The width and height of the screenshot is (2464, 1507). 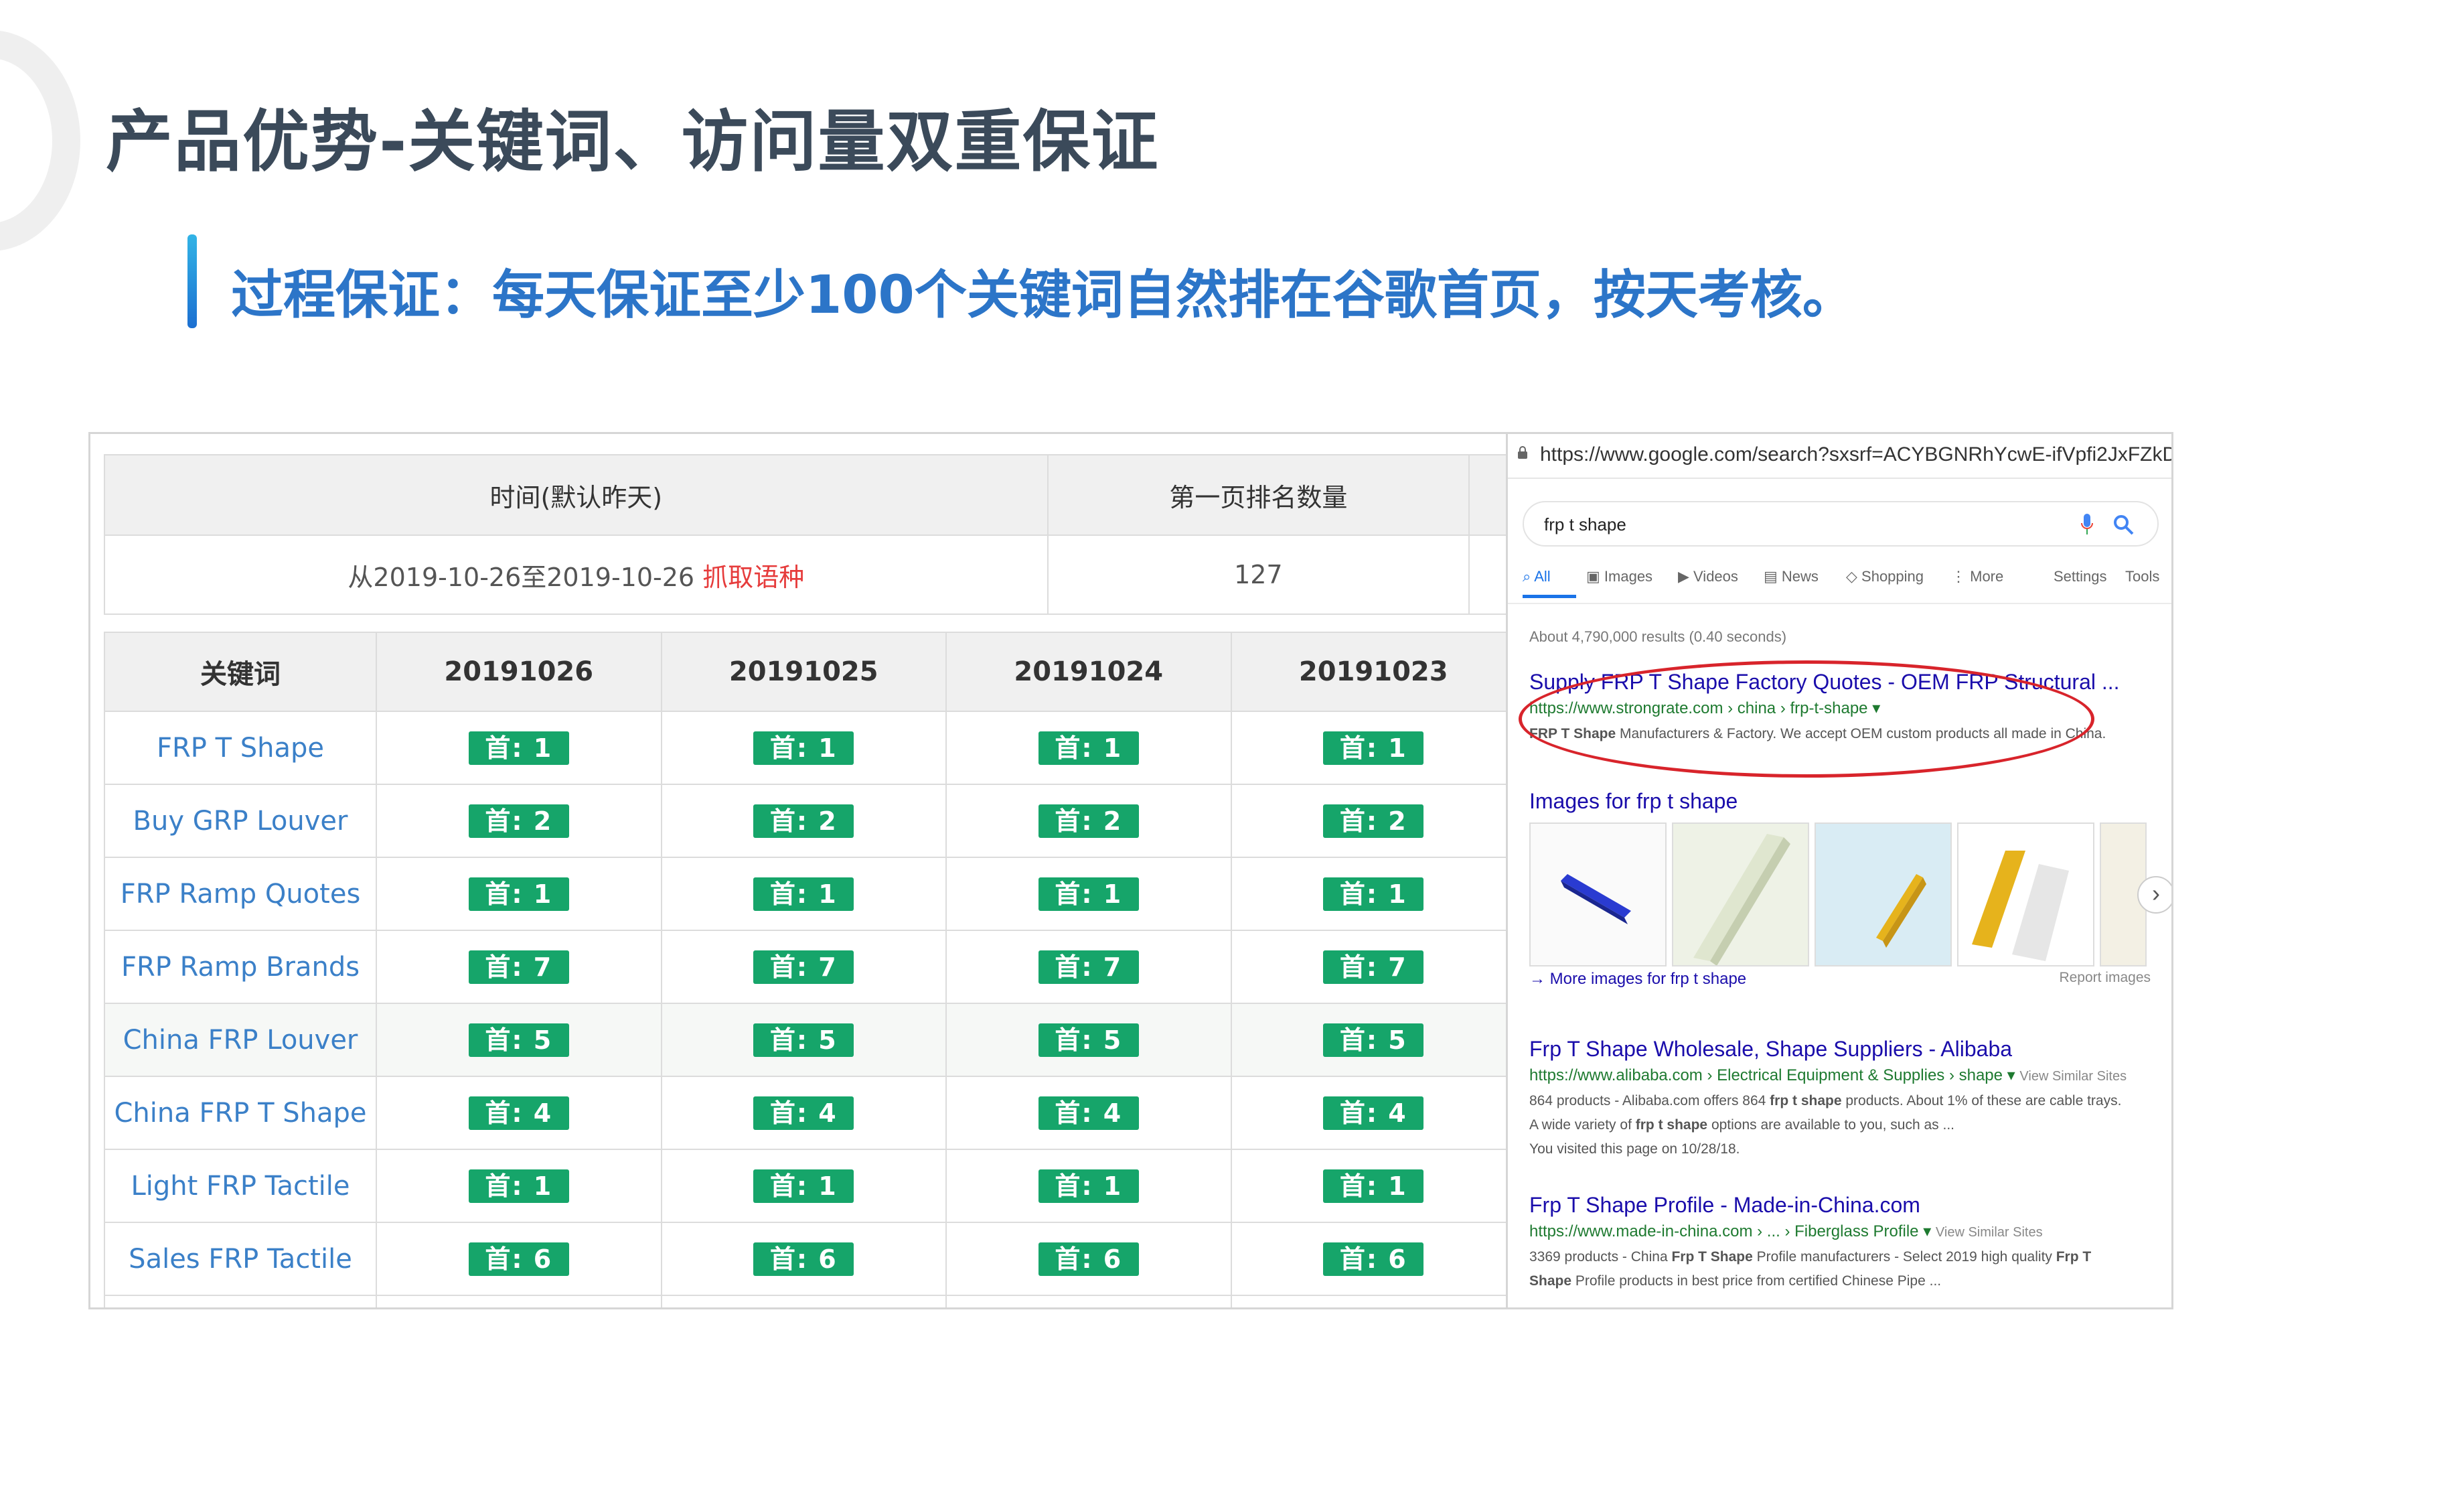 What do you see at coordinates (1671, 1125) in the screenshot?
I see `snippet-bold: frp t shape` at bounding box center [1671, 1125].